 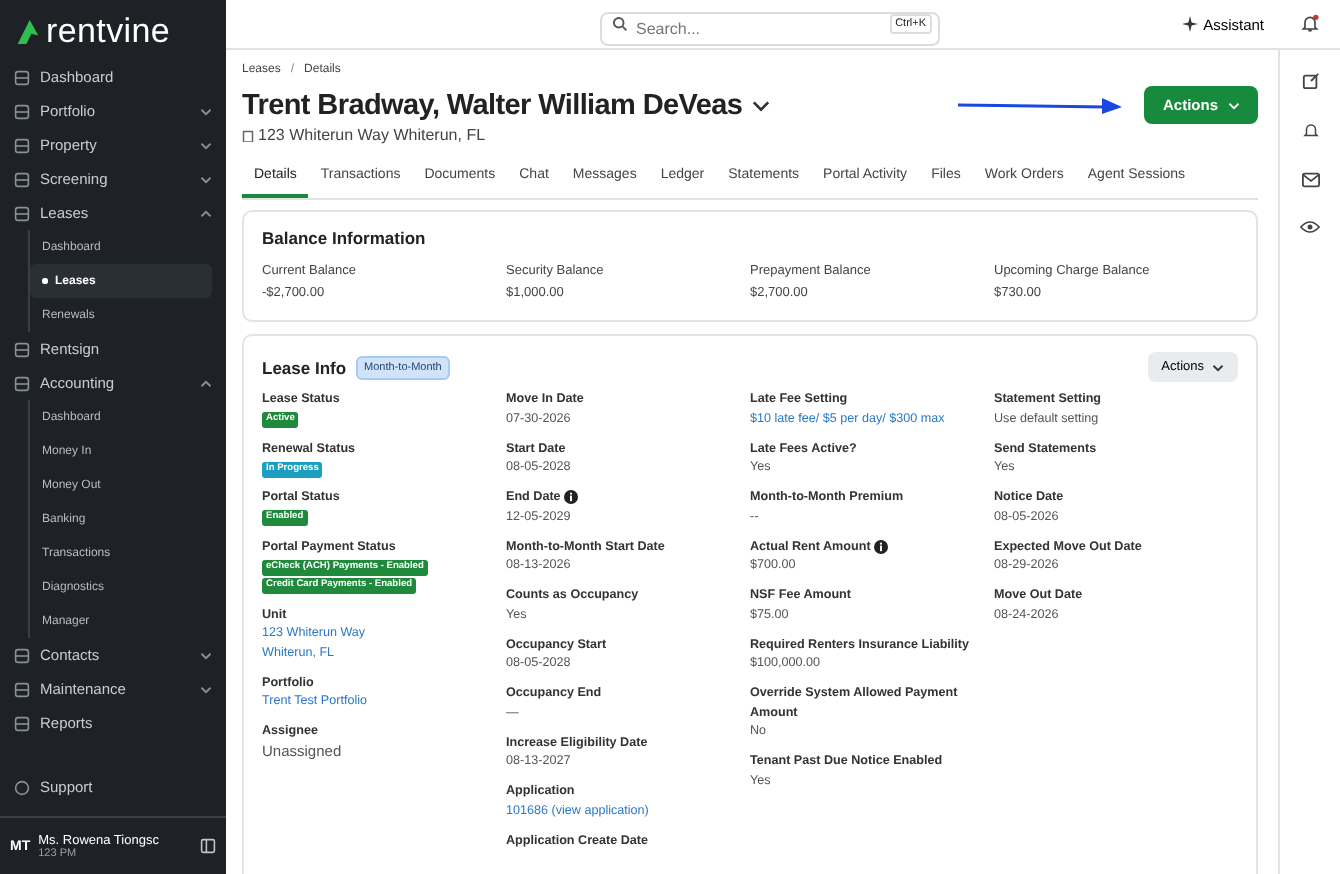 I want to click on edit-icon, so click(x=1310, y=81).